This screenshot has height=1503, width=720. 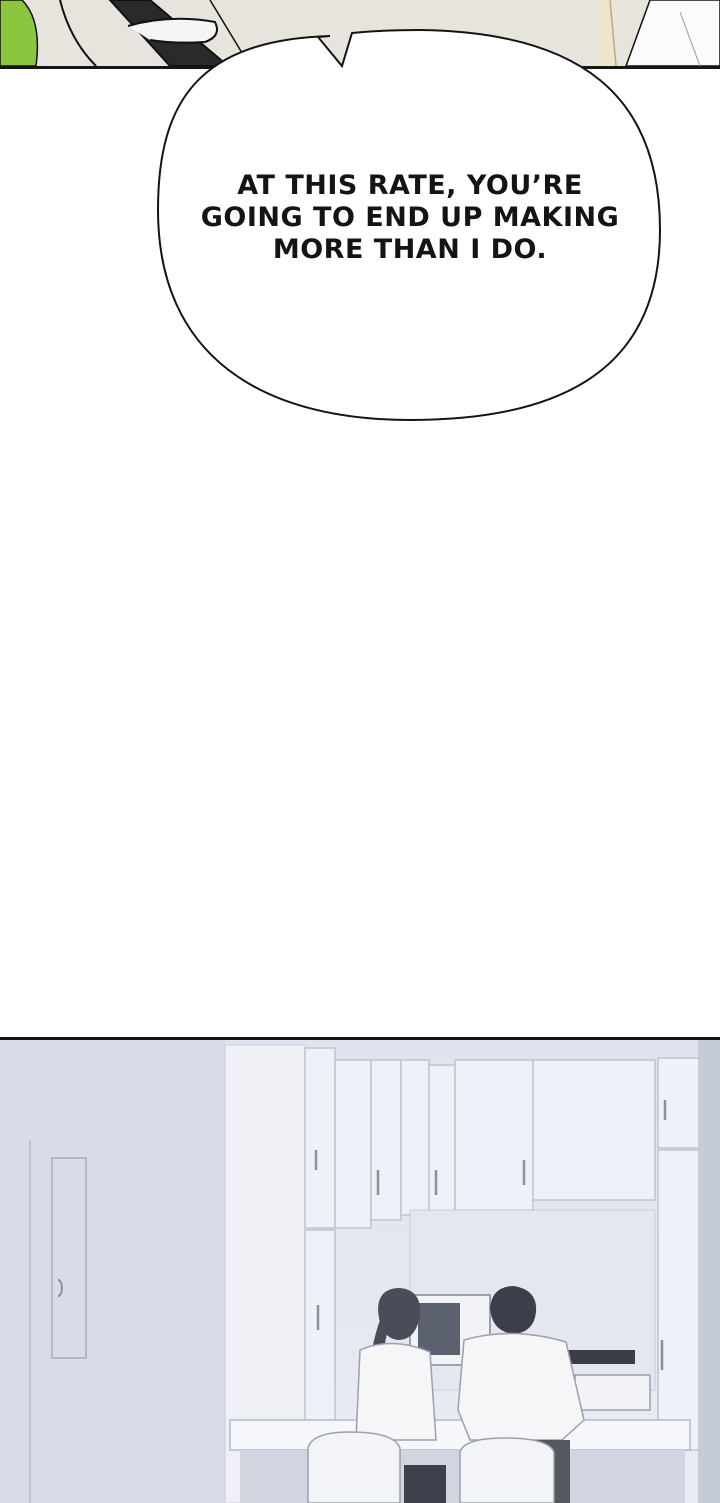 I want to click on bar-stool-right, so click(x=507, y=1470).